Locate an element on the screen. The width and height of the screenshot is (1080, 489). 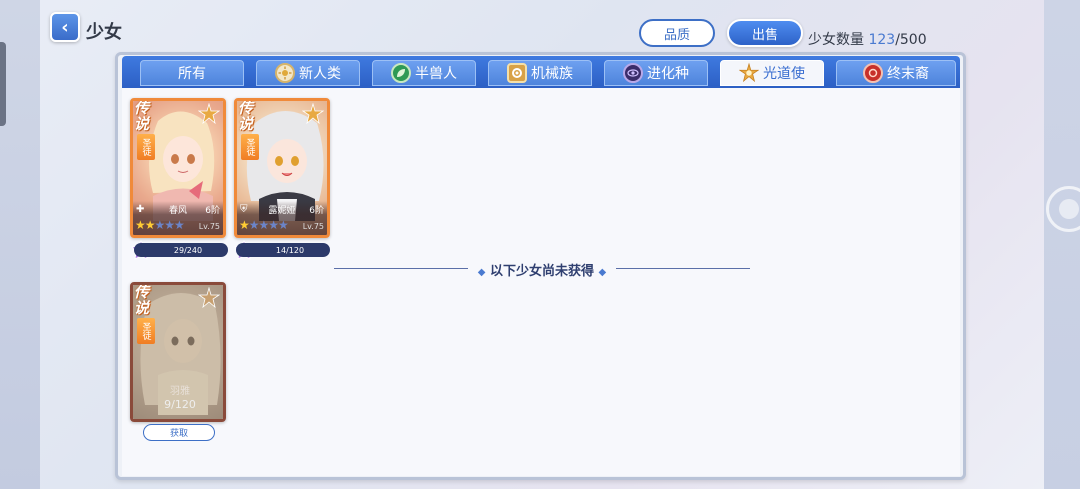
tab-light-envoy: 光道使 is located at coordinates (772, 73).